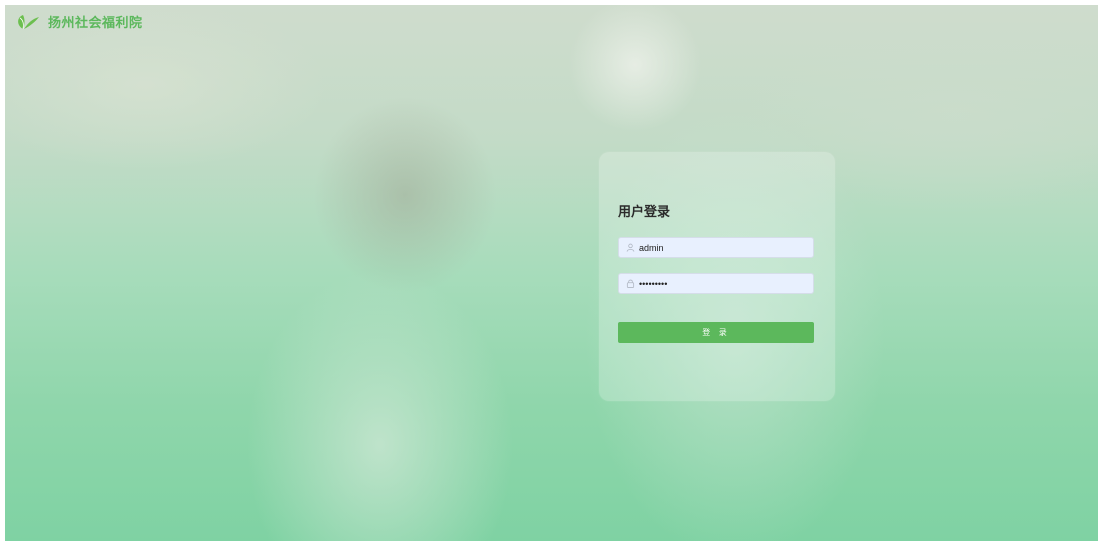 The image size is (1103, 541). I want to click on password-field, so click(716, 283).